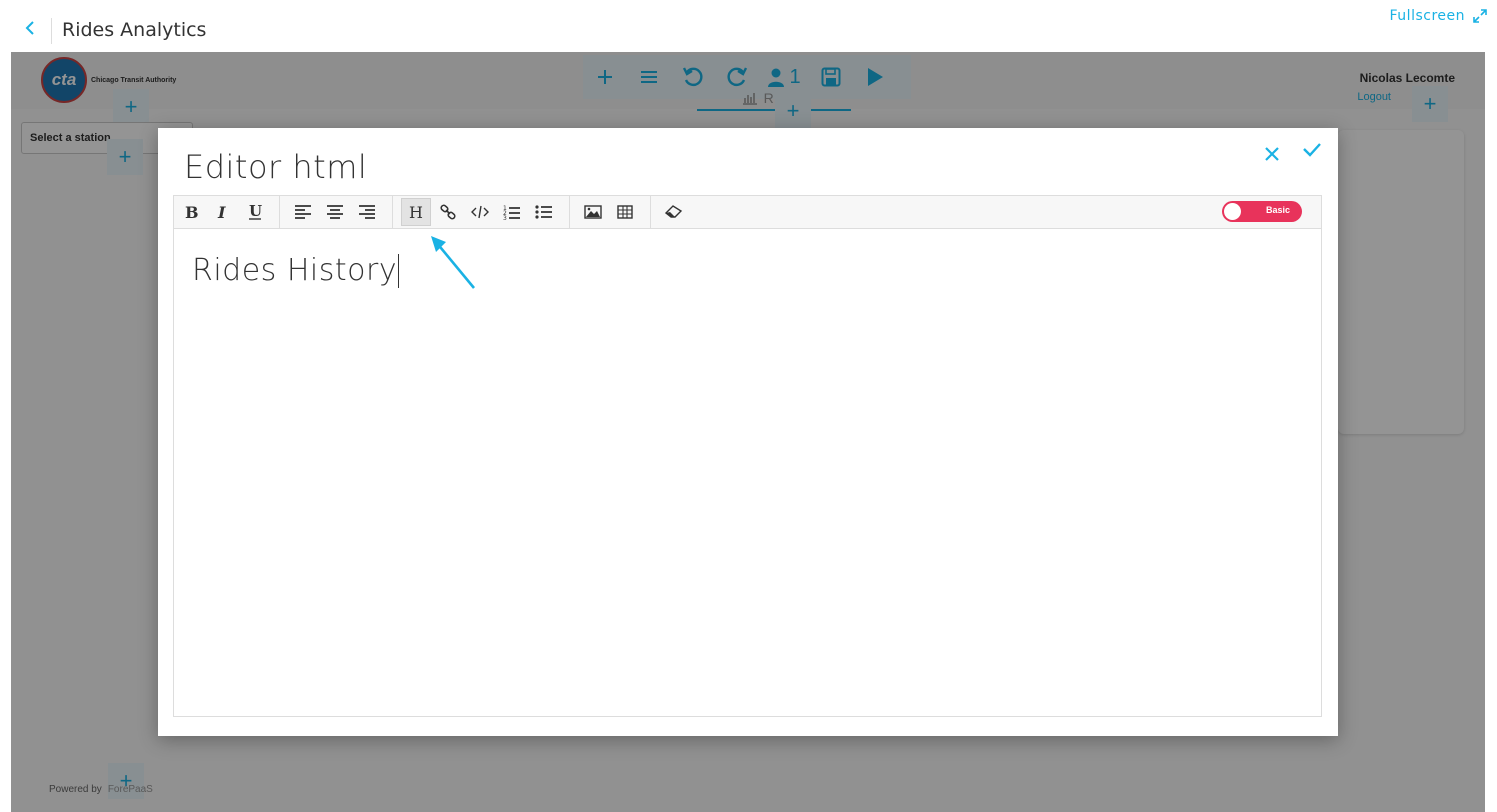 The image size is (1497, 812). I want to click on underline-icon: U, so click(255, 211).